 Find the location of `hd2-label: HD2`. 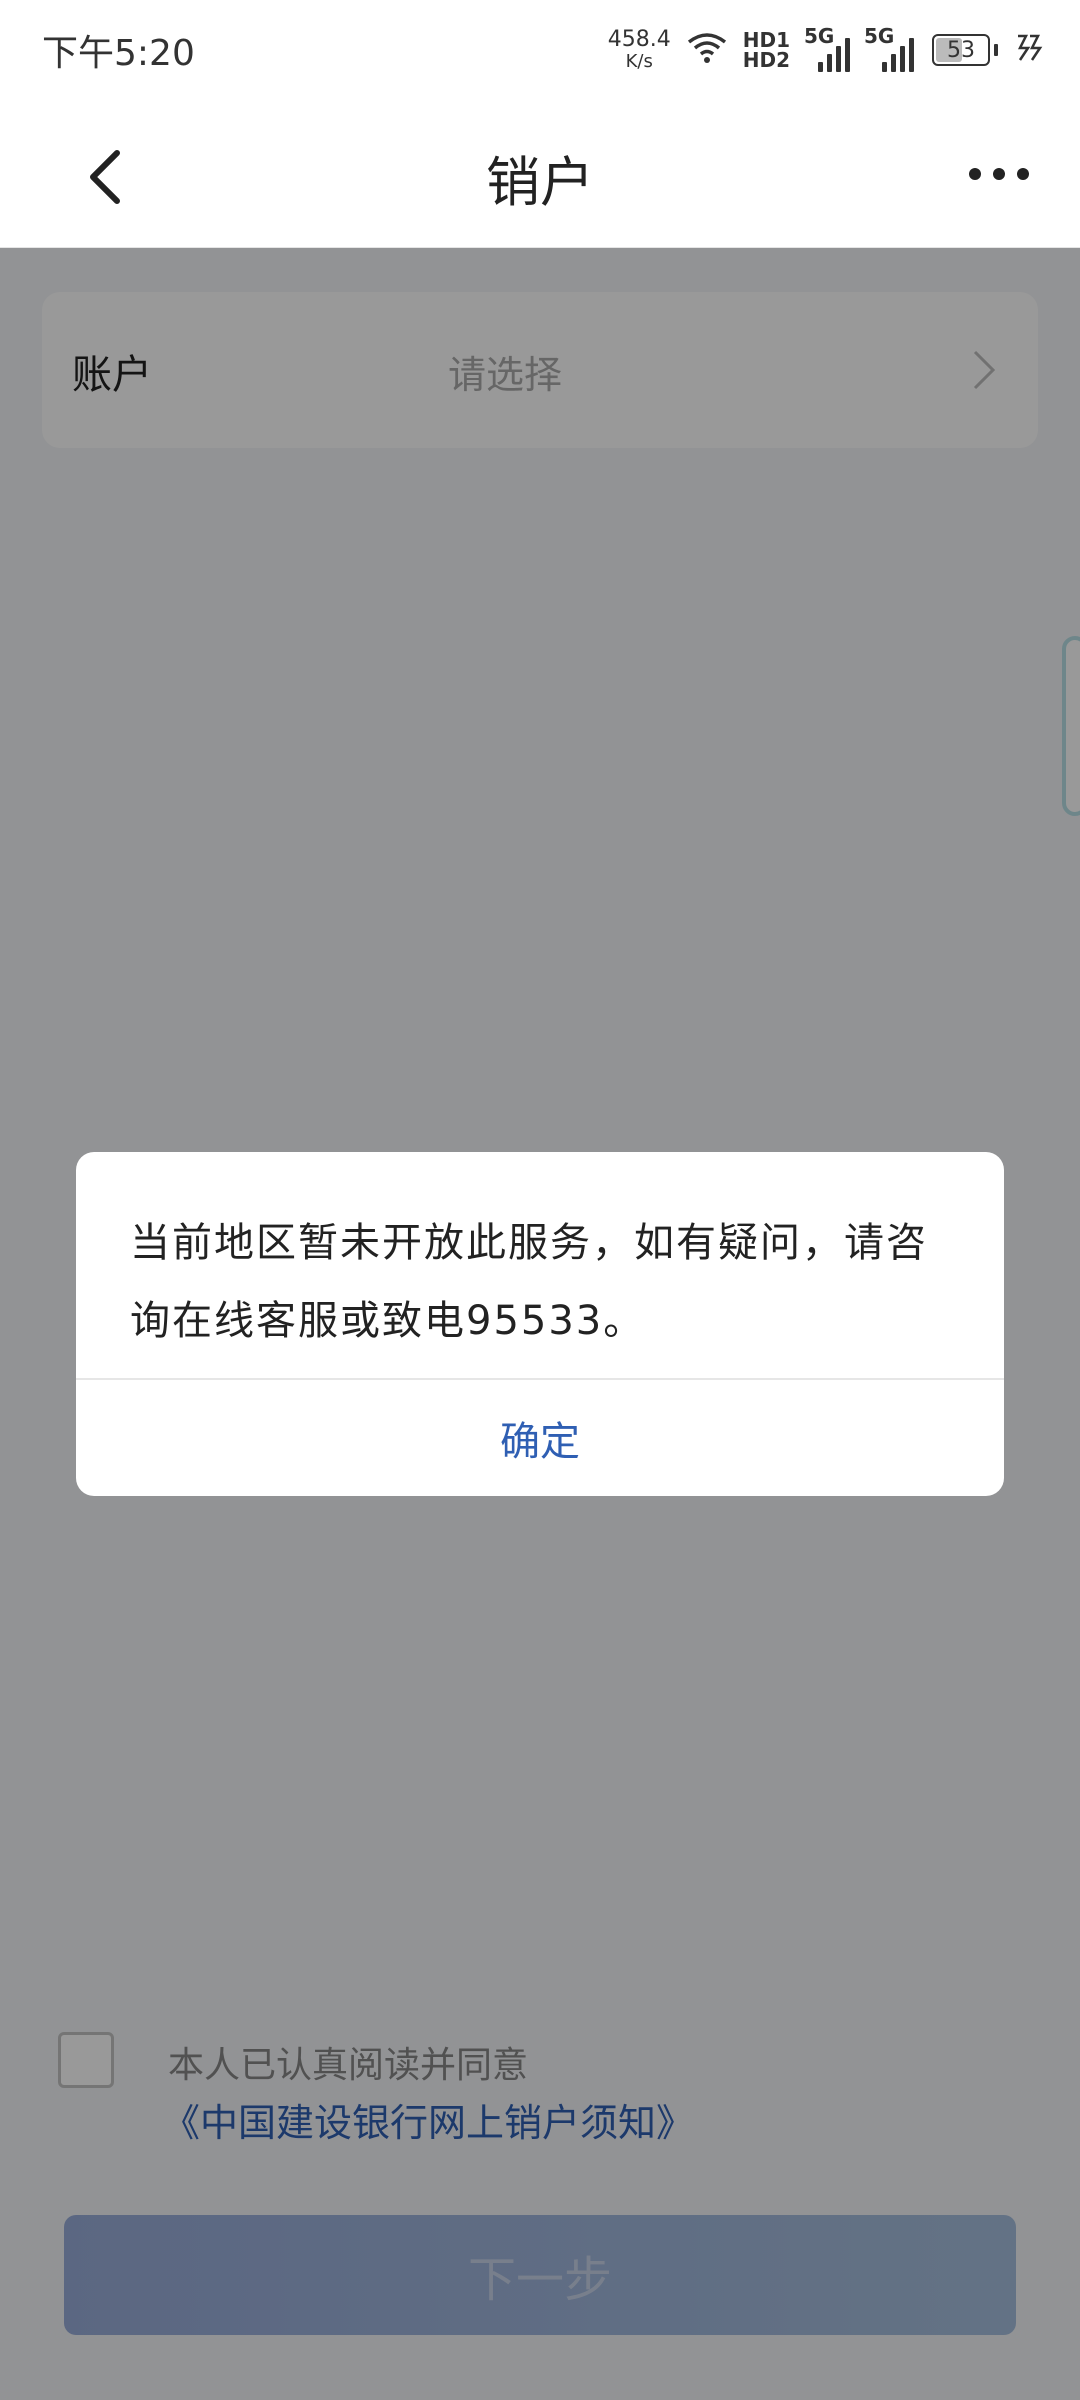

hd2-label: HD2 is located at coordinates (766, 60).